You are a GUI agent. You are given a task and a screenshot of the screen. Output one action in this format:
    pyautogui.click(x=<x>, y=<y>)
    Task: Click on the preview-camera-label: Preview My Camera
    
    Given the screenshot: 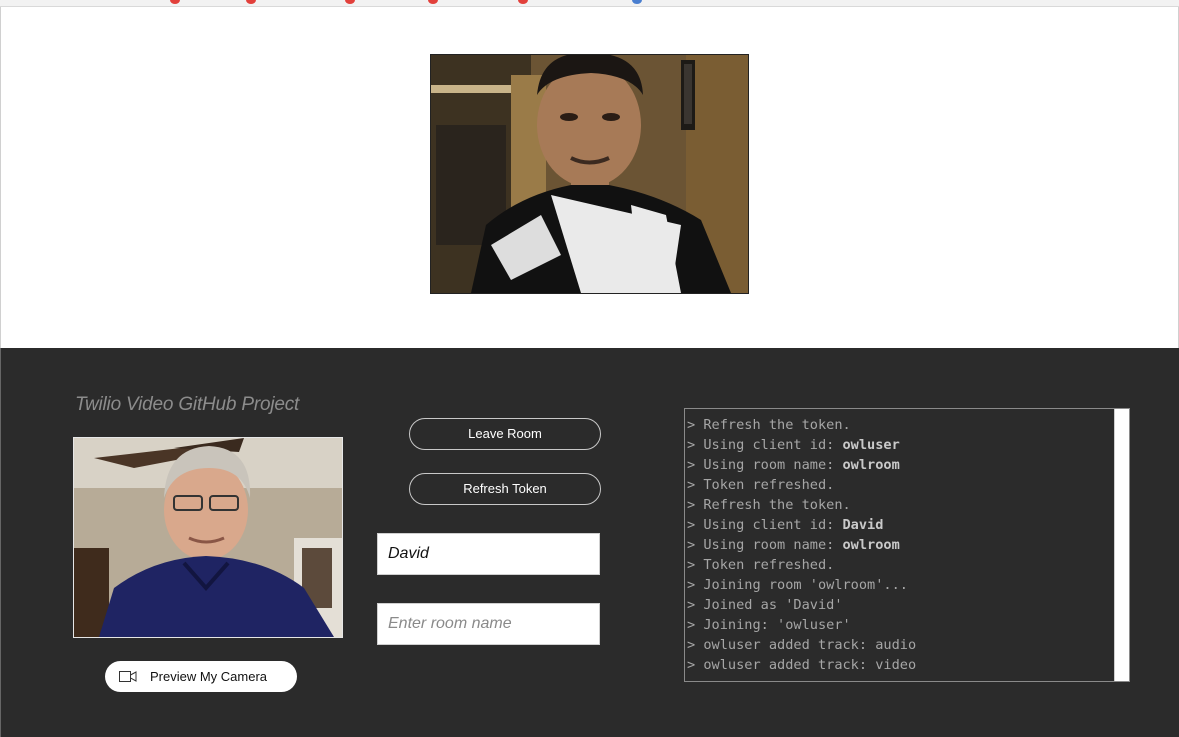 What is the action you would take?
    pyautogui.click(x=209, y=676)
    